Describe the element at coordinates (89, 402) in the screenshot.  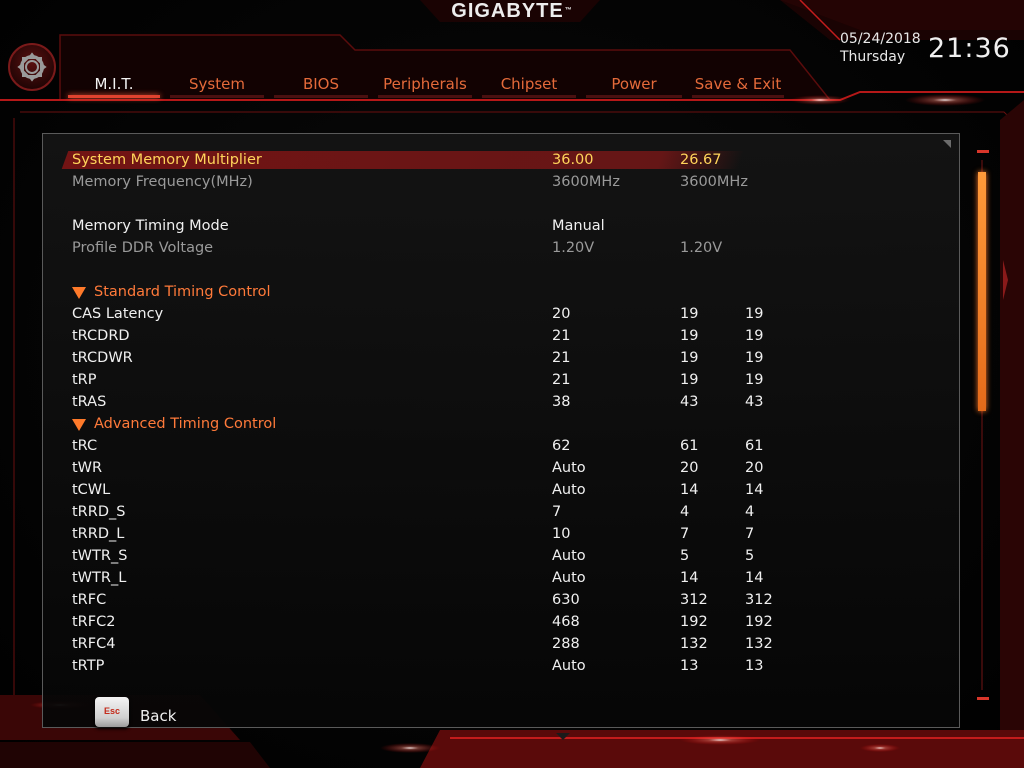
I see `setting-label: tRAS` at that location.